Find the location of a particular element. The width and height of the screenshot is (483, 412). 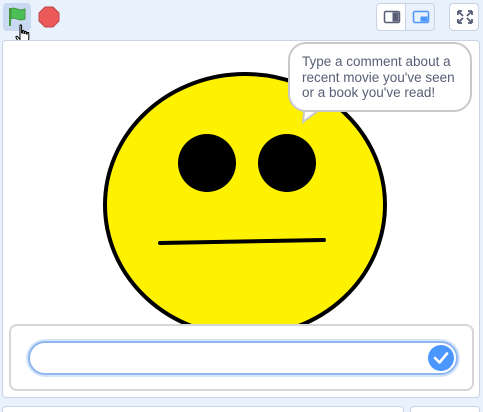

right-eye is located at coordinates (287, 163).